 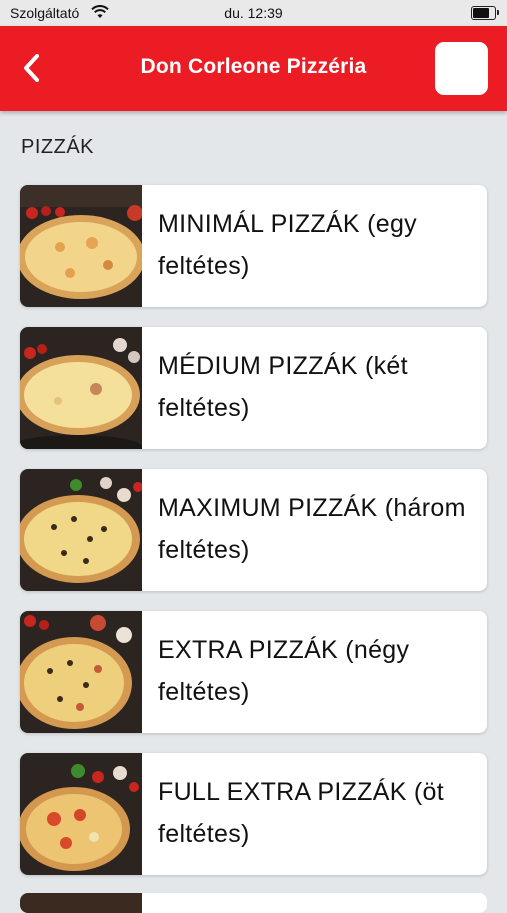 I want to click on section-title: PIZZÁK, so click(x=58, y=147).